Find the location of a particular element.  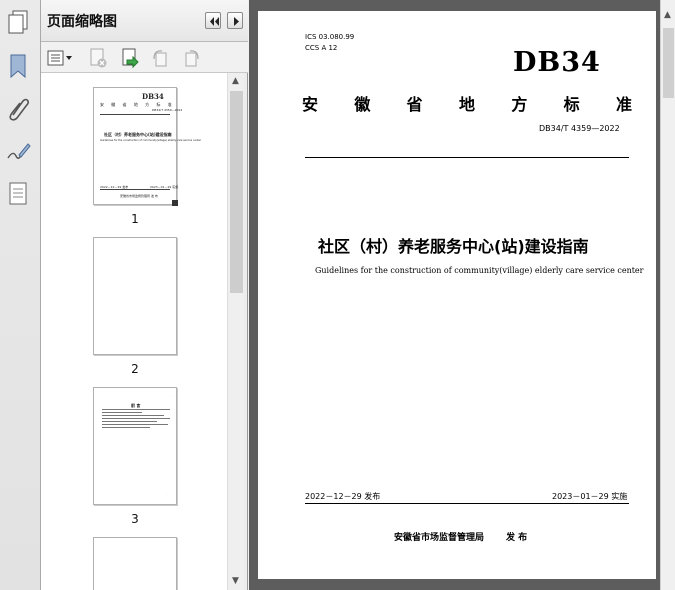

org-char: 徽 is located at coordinates (362, 104).